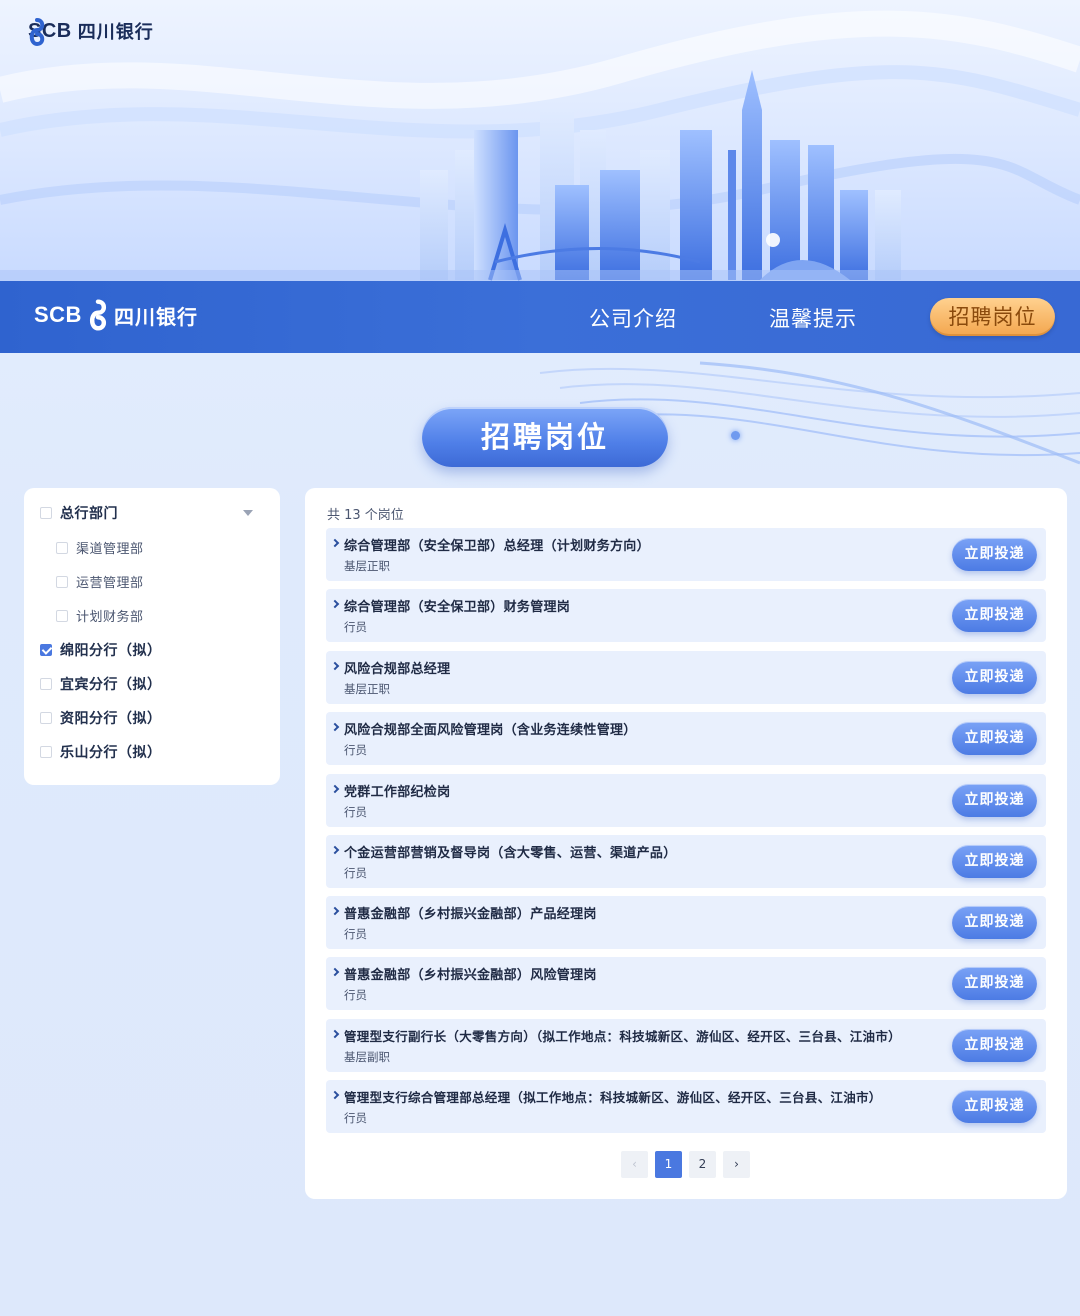  What do you see at coordinates (813, 318) in the screenshot?
I see `nav-tips: 温馨提示` at bounding box center [813, 318].